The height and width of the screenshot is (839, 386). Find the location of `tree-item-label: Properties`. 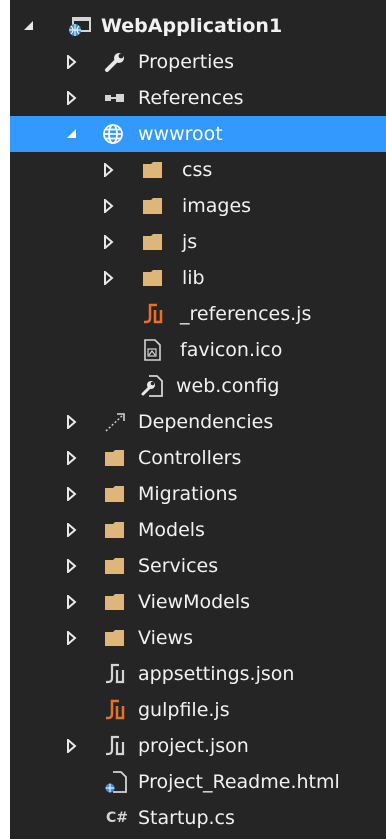

tree-item-label: Properties is located at coordinates (186, 62).